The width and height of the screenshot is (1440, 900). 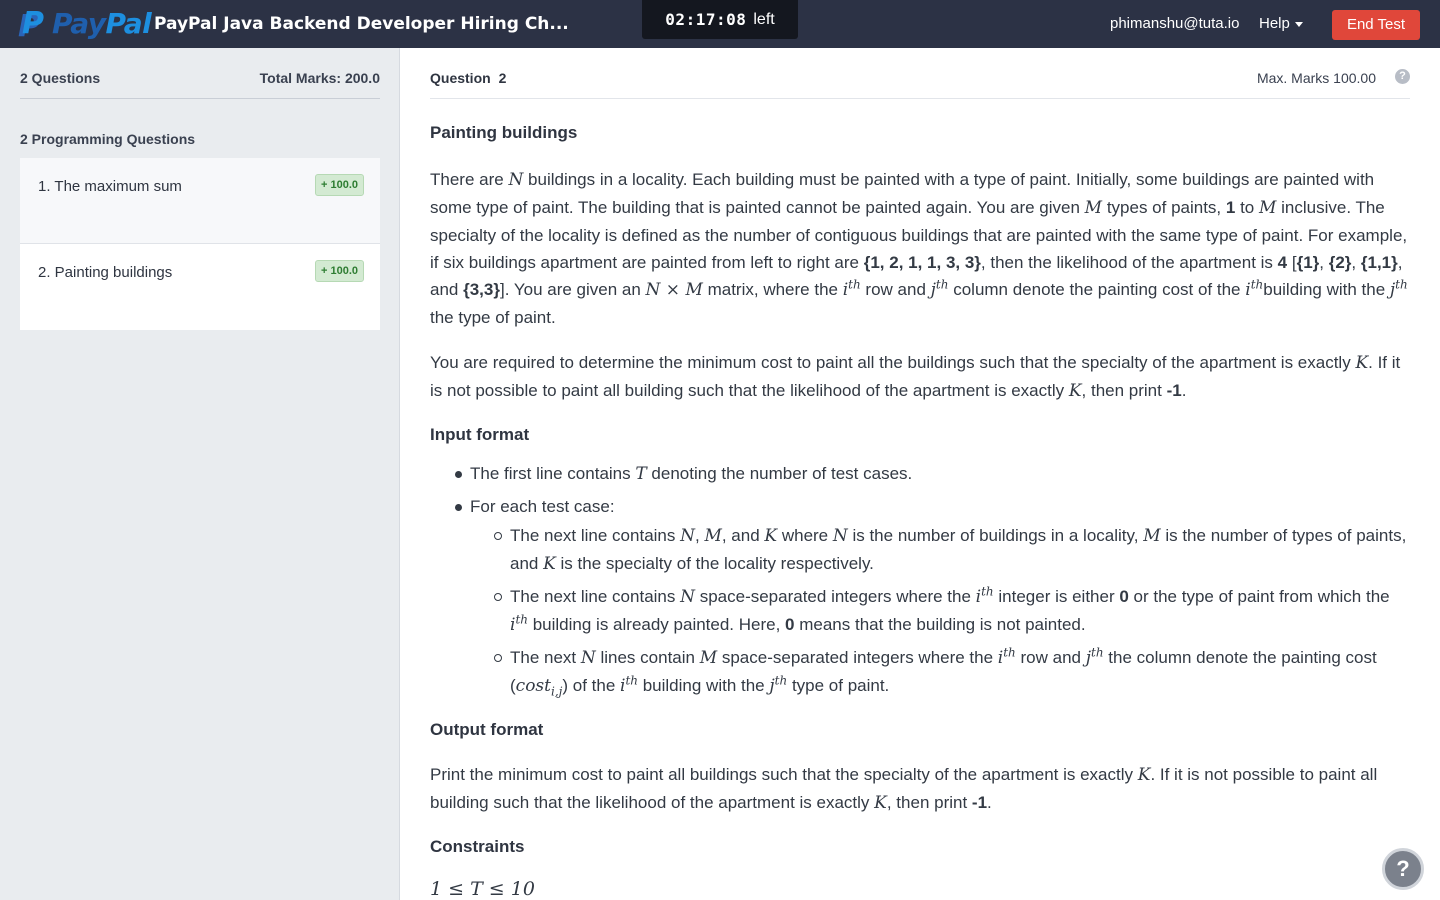 I want to click on chevron-down-icon, so click(x=1298, y=24).